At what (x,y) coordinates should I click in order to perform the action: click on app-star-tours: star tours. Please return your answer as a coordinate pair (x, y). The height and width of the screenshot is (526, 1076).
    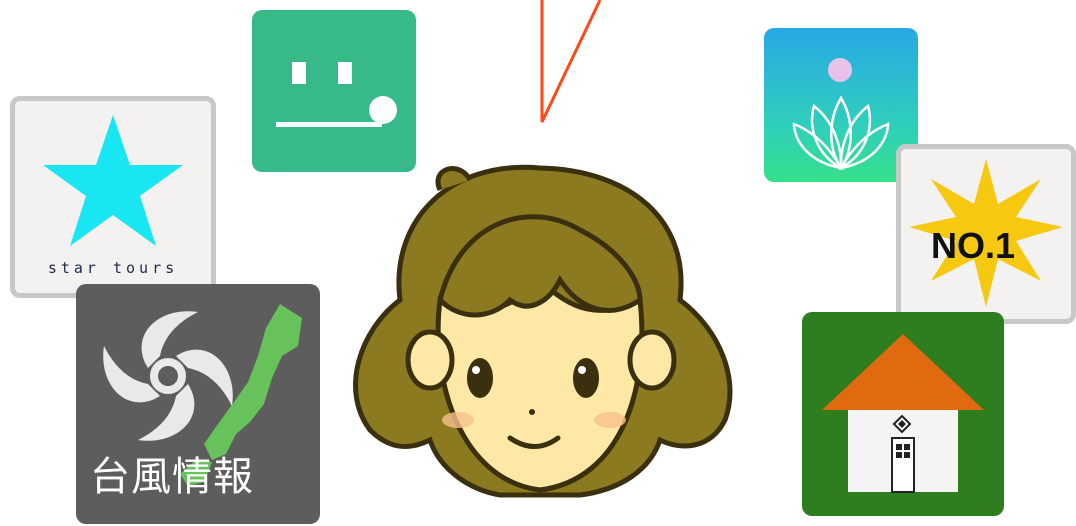
    Looking at the image, I should click on (113, 197).